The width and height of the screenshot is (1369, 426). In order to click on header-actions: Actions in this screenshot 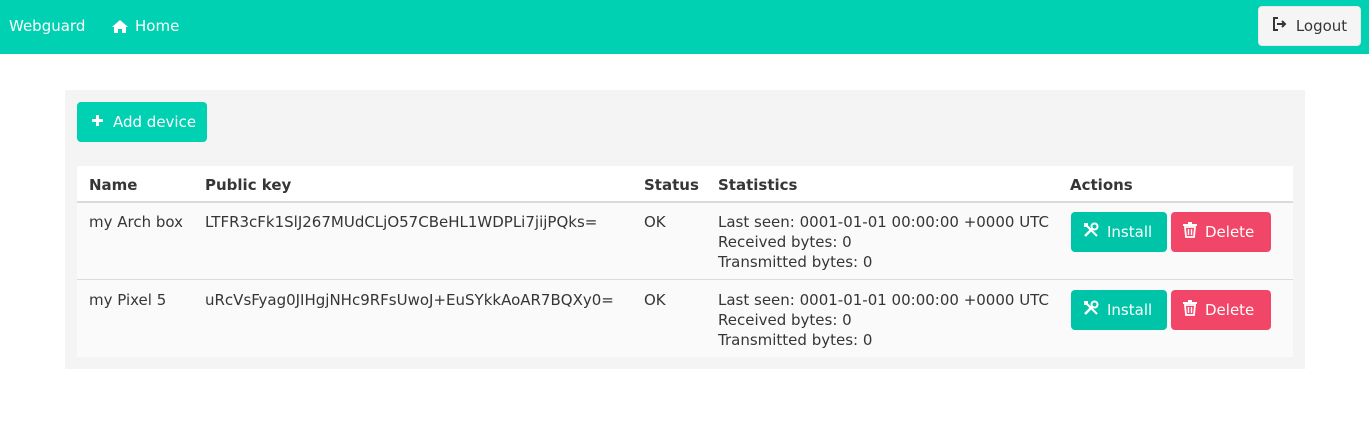, I will do `click(1101, 185)`.